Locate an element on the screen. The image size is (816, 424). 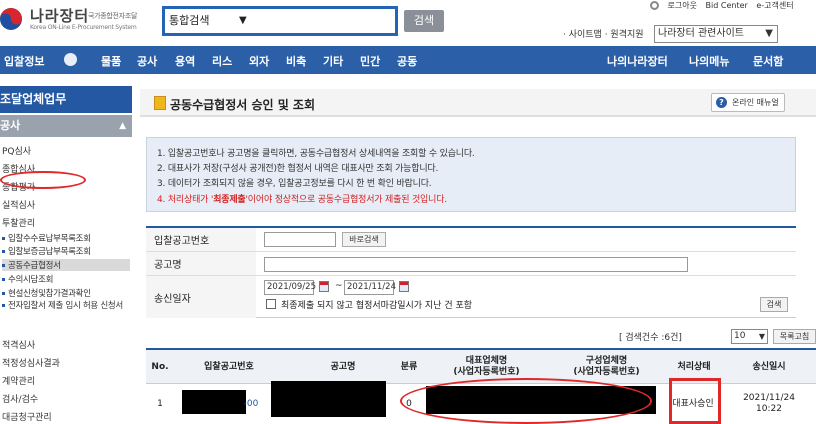
global-search-button: 검색 is located at coordinates (424, 21).